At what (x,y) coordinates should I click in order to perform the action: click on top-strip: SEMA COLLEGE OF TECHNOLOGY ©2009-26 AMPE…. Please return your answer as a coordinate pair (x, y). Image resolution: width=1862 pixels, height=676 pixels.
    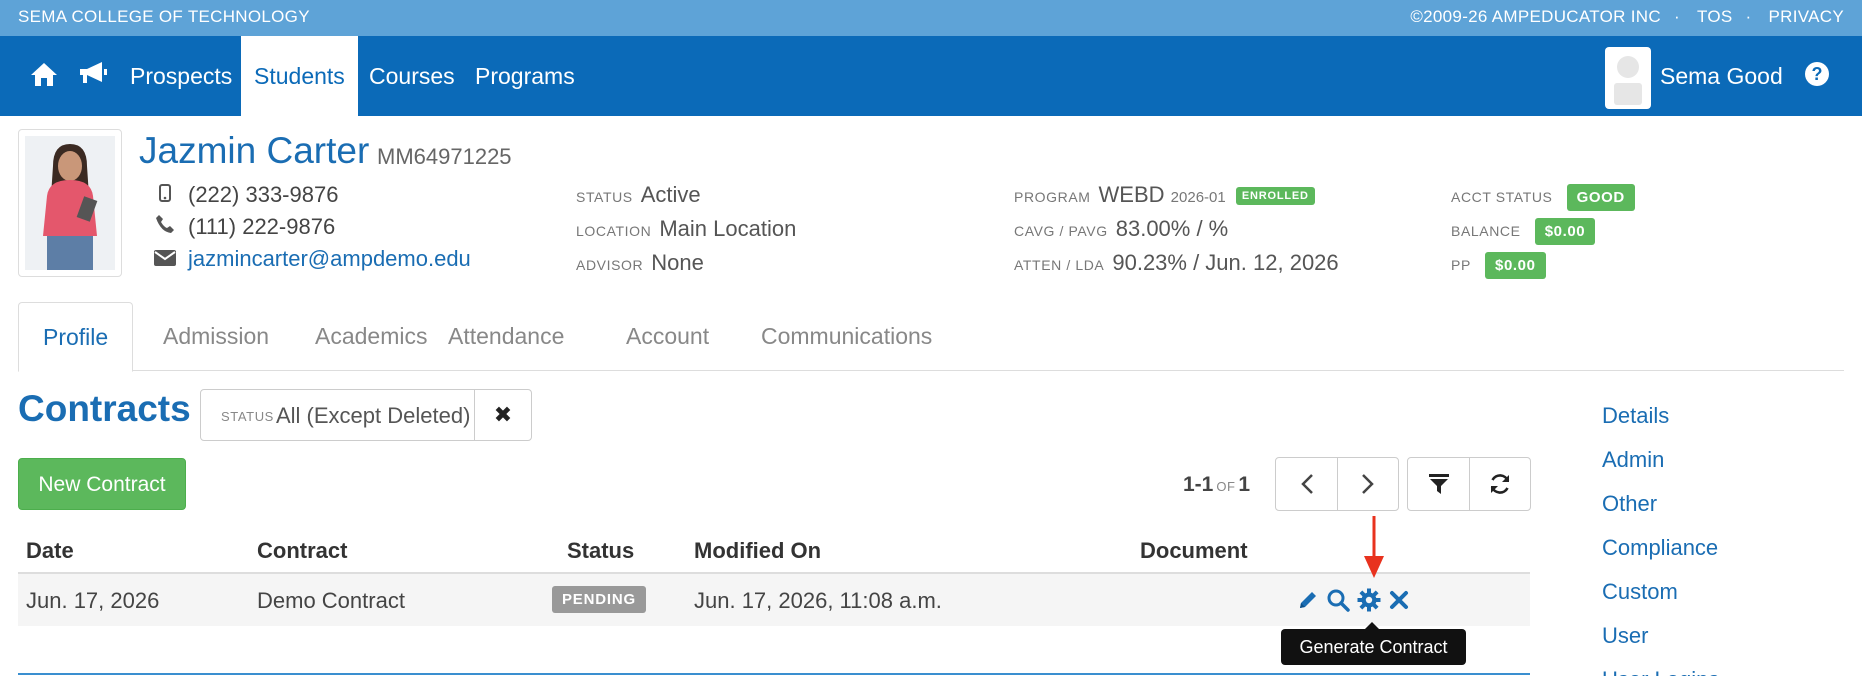
    Looking at the image, I should click on (931, 18).